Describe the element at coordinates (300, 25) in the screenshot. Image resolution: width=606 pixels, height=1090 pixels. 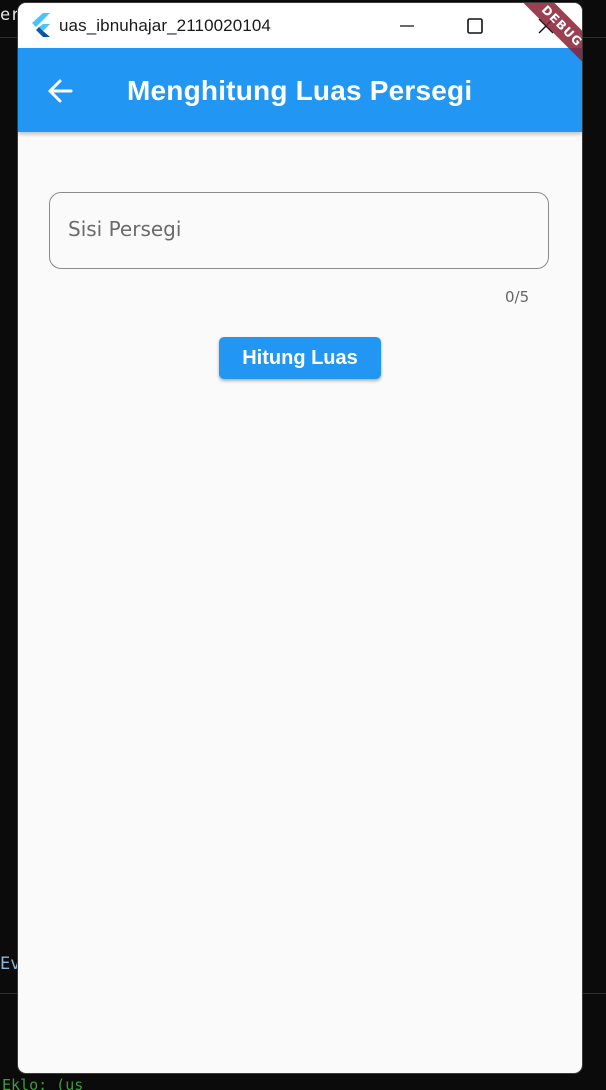
I see `window-titlebar: uas_ibnuhajar_2110020104` at that location.